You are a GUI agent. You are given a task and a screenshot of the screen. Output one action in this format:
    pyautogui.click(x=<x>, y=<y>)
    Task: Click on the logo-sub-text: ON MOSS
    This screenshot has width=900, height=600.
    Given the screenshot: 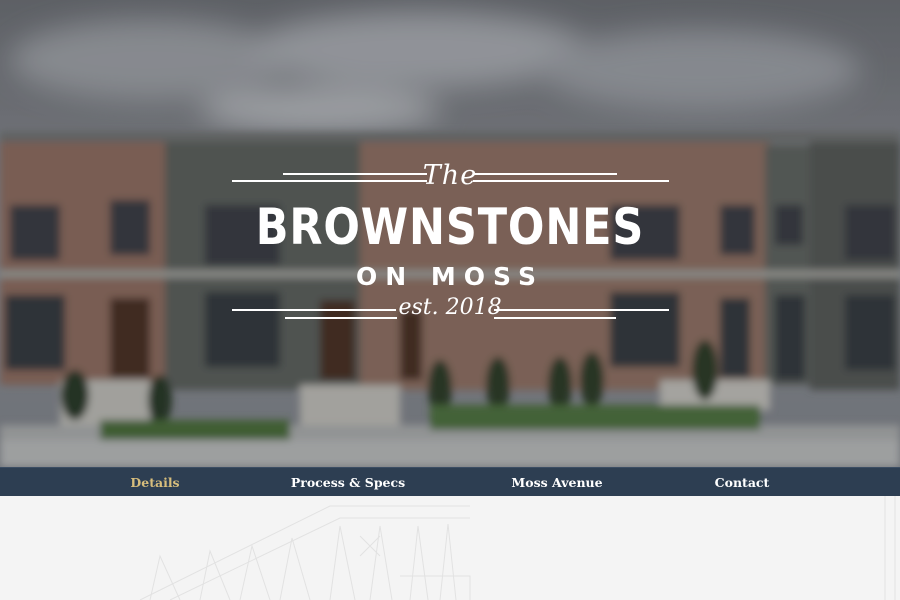 What is the action you would take?
    pyautogui.click(x=450, y=276)
    